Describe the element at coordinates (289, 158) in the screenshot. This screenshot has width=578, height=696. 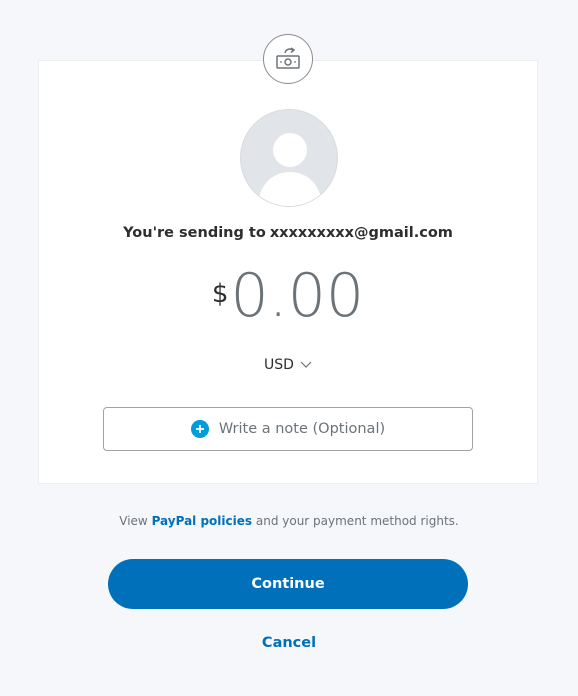
I see `default-avatar-icon` at that location.